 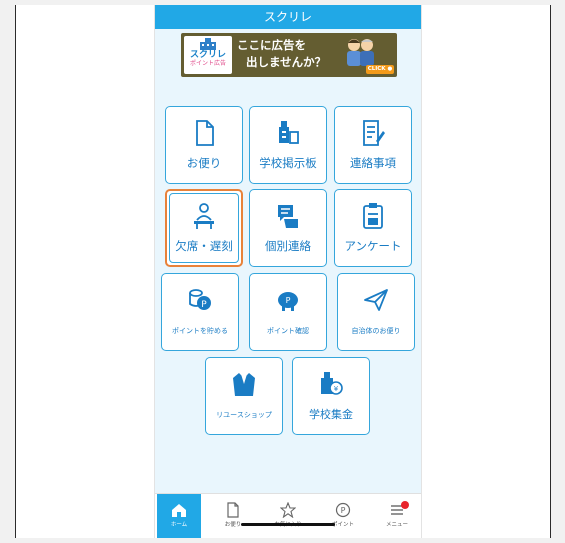 What do you see at coordinates (200, 331) in the screenshot?
I see `tile-label: ポイントを貯める` at bounding box center [200, 331].